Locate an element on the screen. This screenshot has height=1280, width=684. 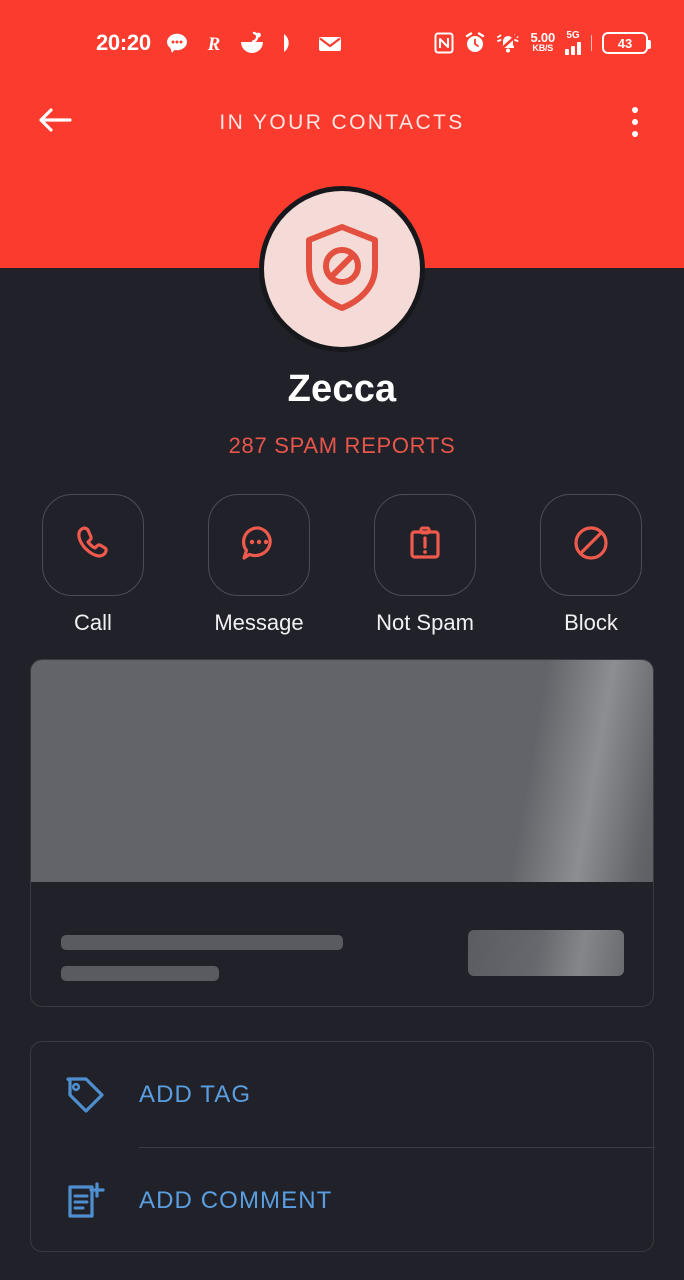
page-title: IN YOUR CONTACTS is located at coordinates (342, 122).